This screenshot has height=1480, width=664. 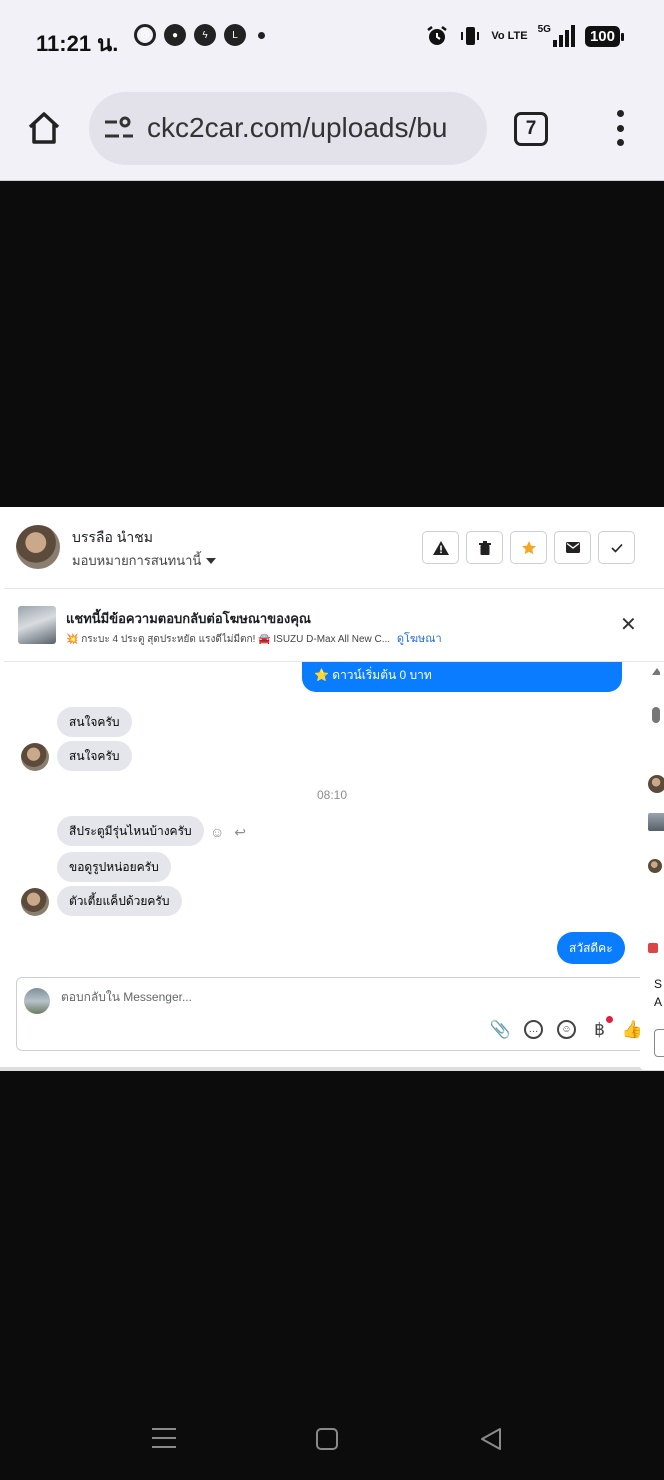 What do you see at coordinates (544, 29) in the screenshot?
I see `network-type: 5G` at bounding box center [544, 29].